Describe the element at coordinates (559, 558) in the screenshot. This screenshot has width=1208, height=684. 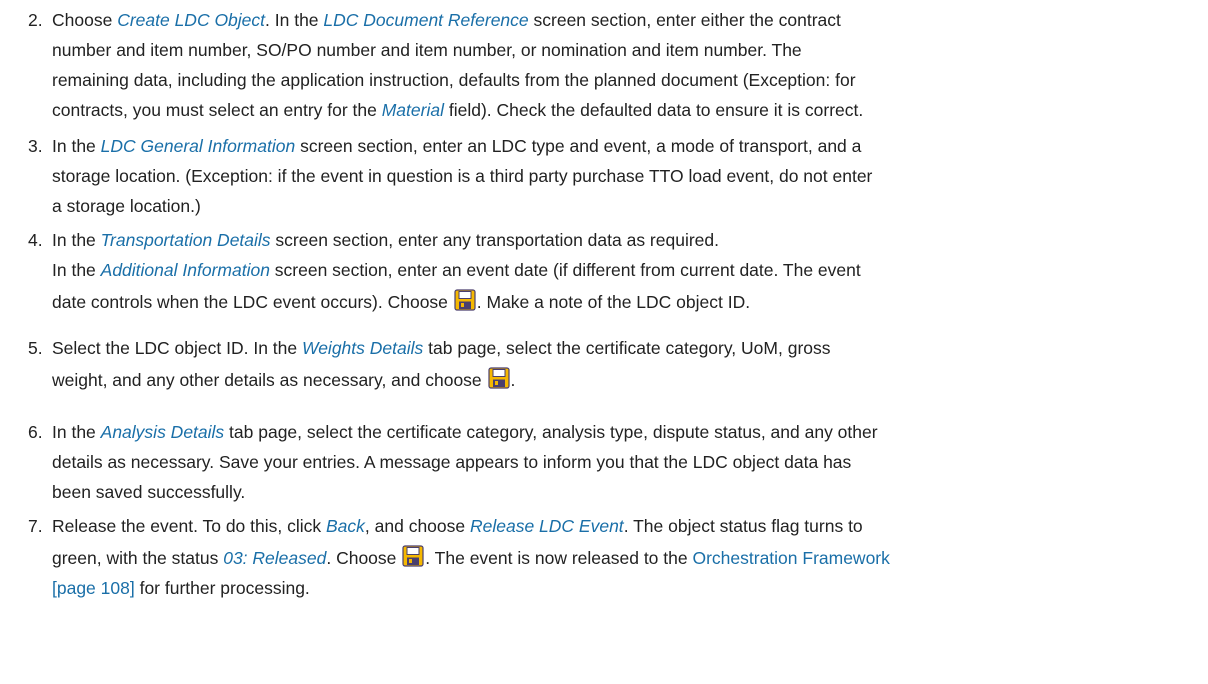
I see `text-run: . The event is now released to the` at that location.